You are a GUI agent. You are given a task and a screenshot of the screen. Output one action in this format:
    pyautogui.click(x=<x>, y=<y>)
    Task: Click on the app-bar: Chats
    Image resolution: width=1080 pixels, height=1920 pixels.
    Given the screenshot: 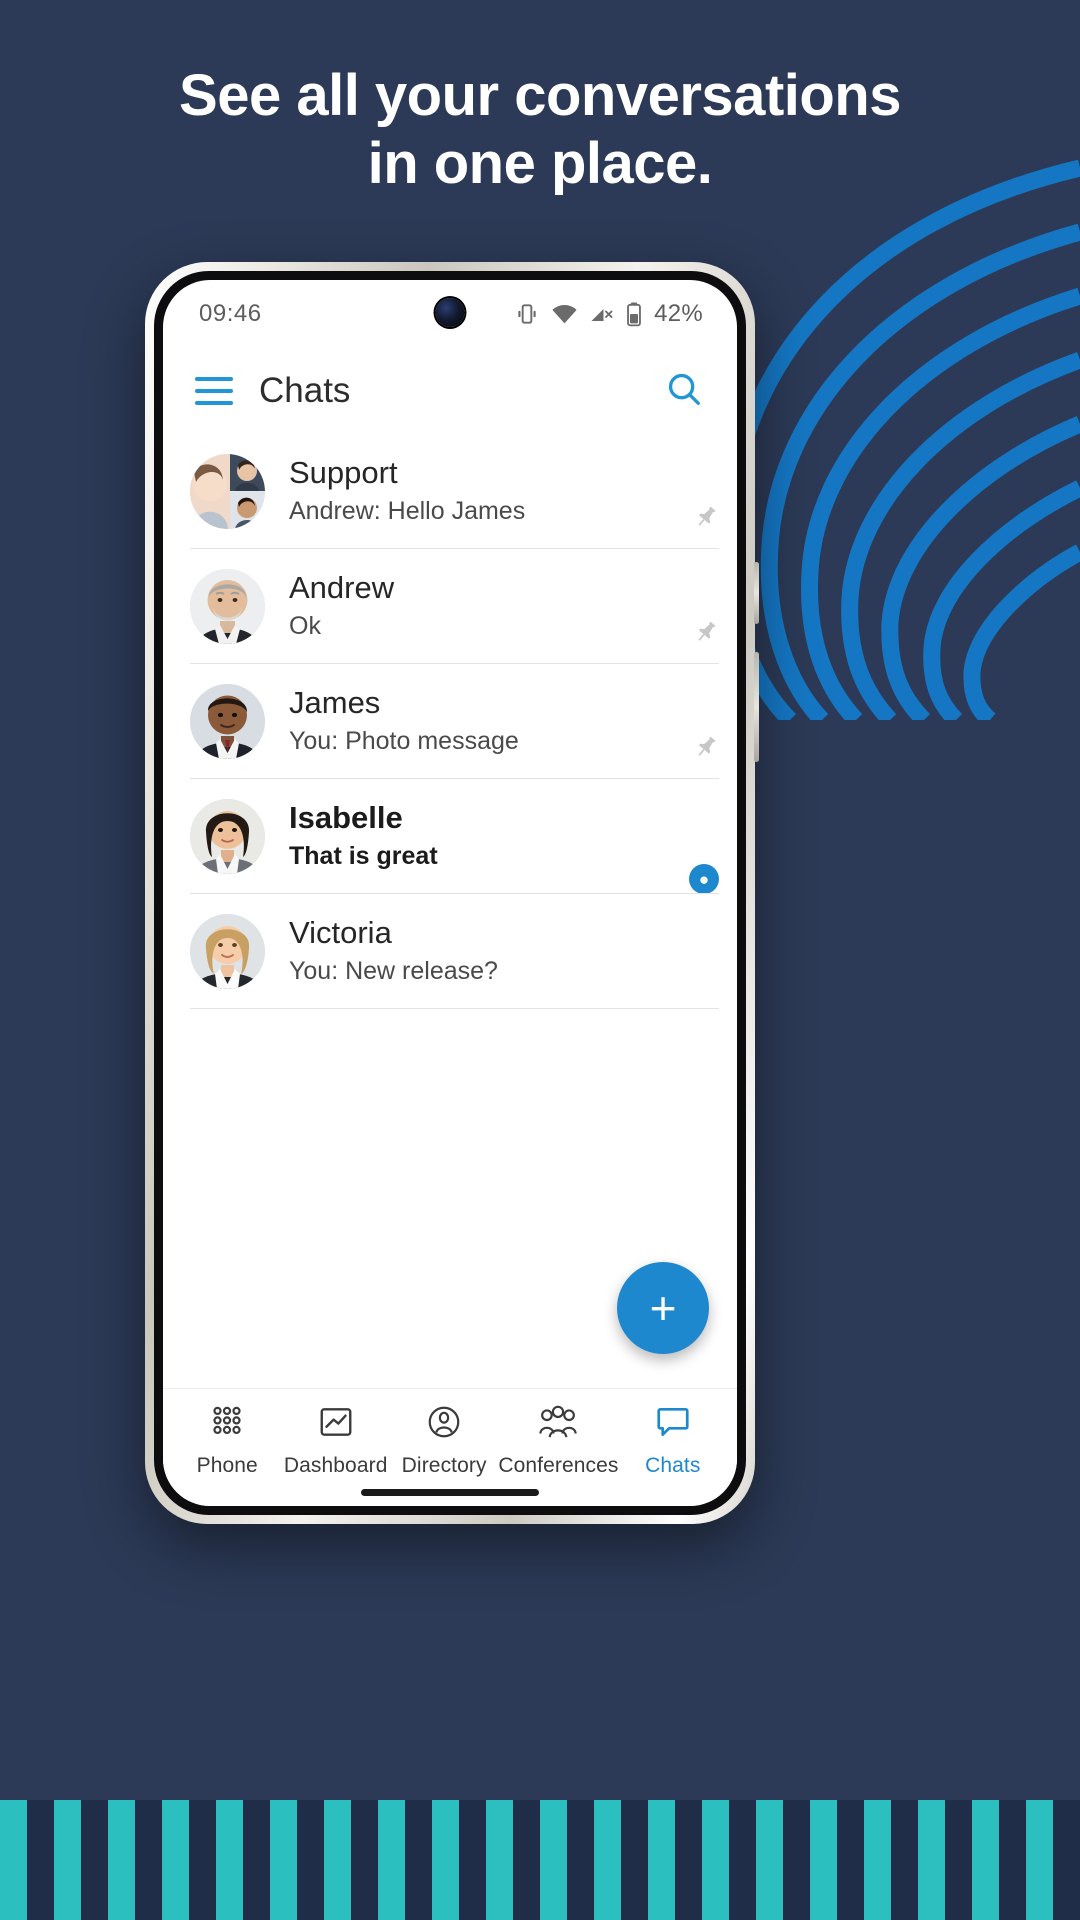 What is the action you would take?
    pyautogui.click(x=450, y=391)
    